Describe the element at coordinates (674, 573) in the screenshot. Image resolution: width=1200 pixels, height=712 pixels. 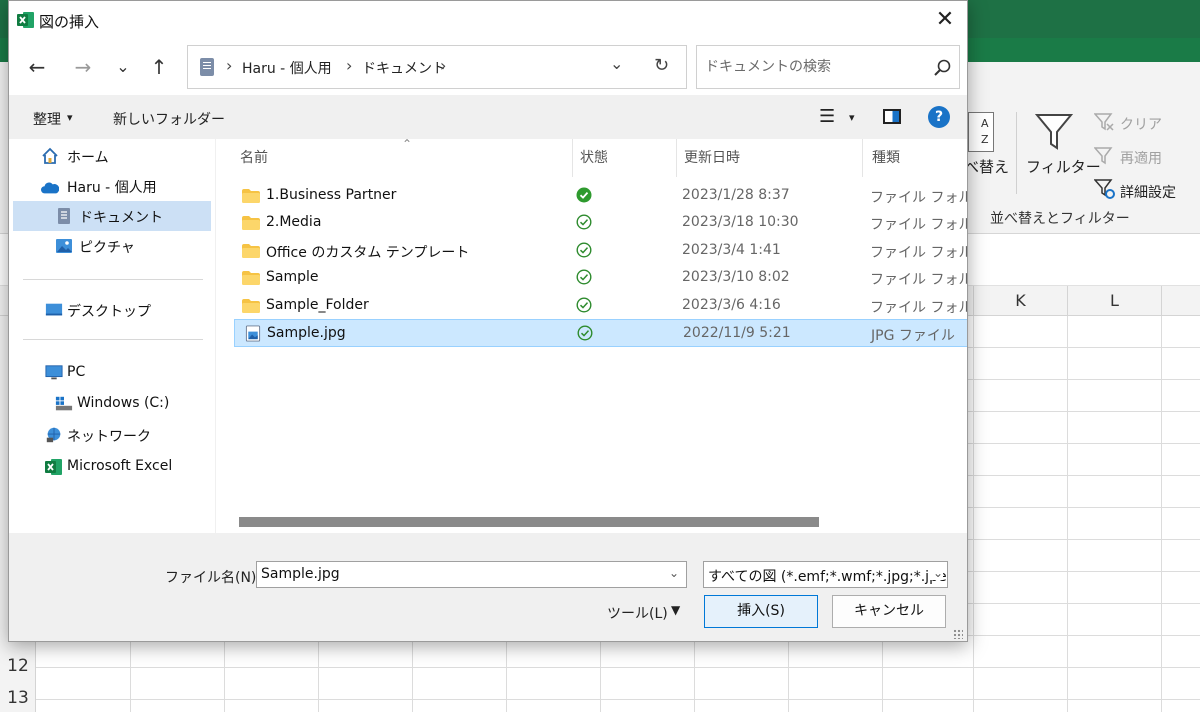
I see `filename-dropdown-icon: ⌄` at that location.